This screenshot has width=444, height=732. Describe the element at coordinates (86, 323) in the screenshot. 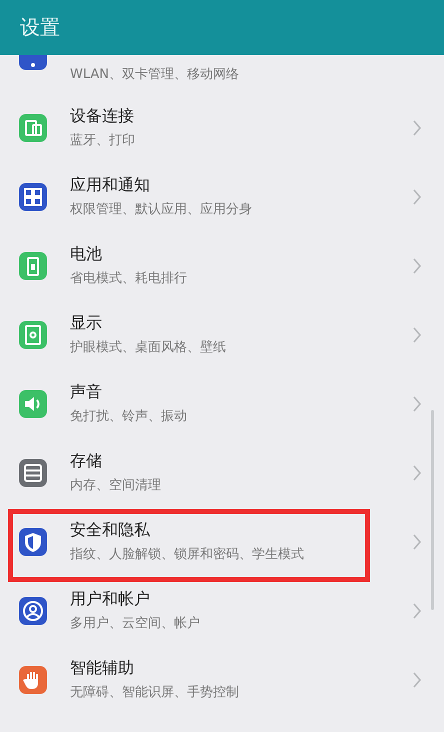

I see `item-title: 显示` at that location.